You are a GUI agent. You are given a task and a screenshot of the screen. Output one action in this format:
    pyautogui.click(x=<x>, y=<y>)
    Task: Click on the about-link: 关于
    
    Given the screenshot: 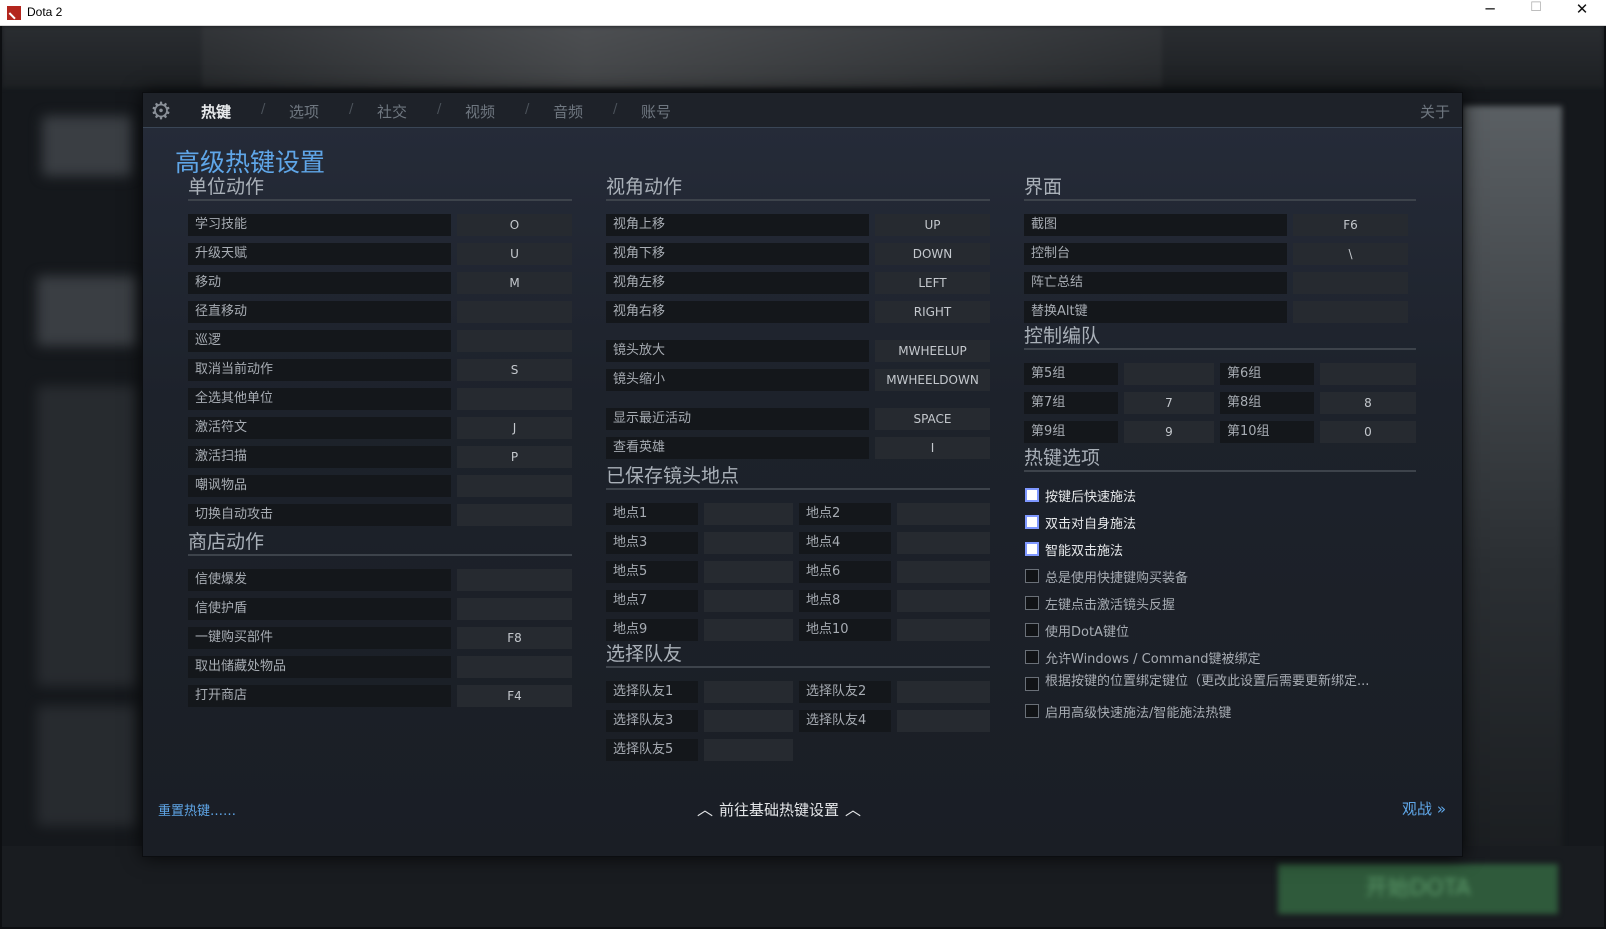 What is the action you would take?
    pyautogui.click(x=1435, y=111)
    